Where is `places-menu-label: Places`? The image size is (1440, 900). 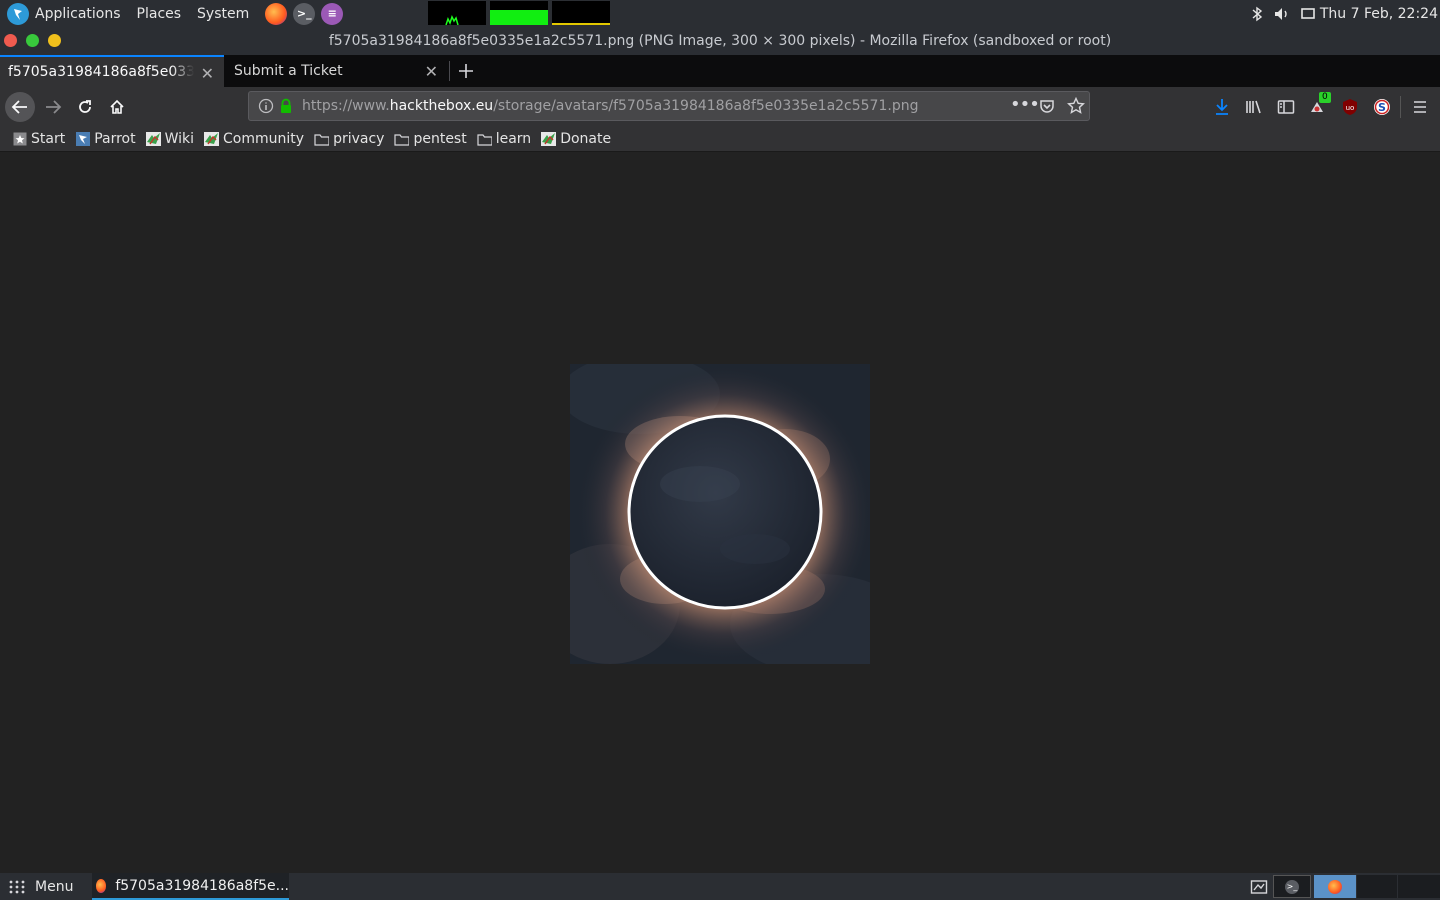
places-menu-label: Places is located at coordinates (159, 13).